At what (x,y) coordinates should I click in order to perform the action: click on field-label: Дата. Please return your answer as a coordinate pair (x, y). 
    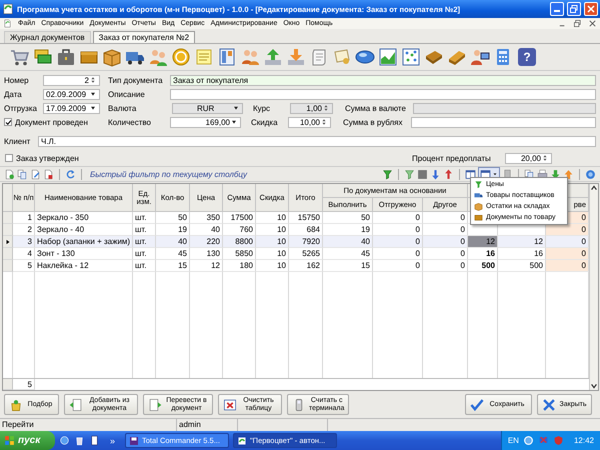
    Looking at the image, I should click on (13, 94).